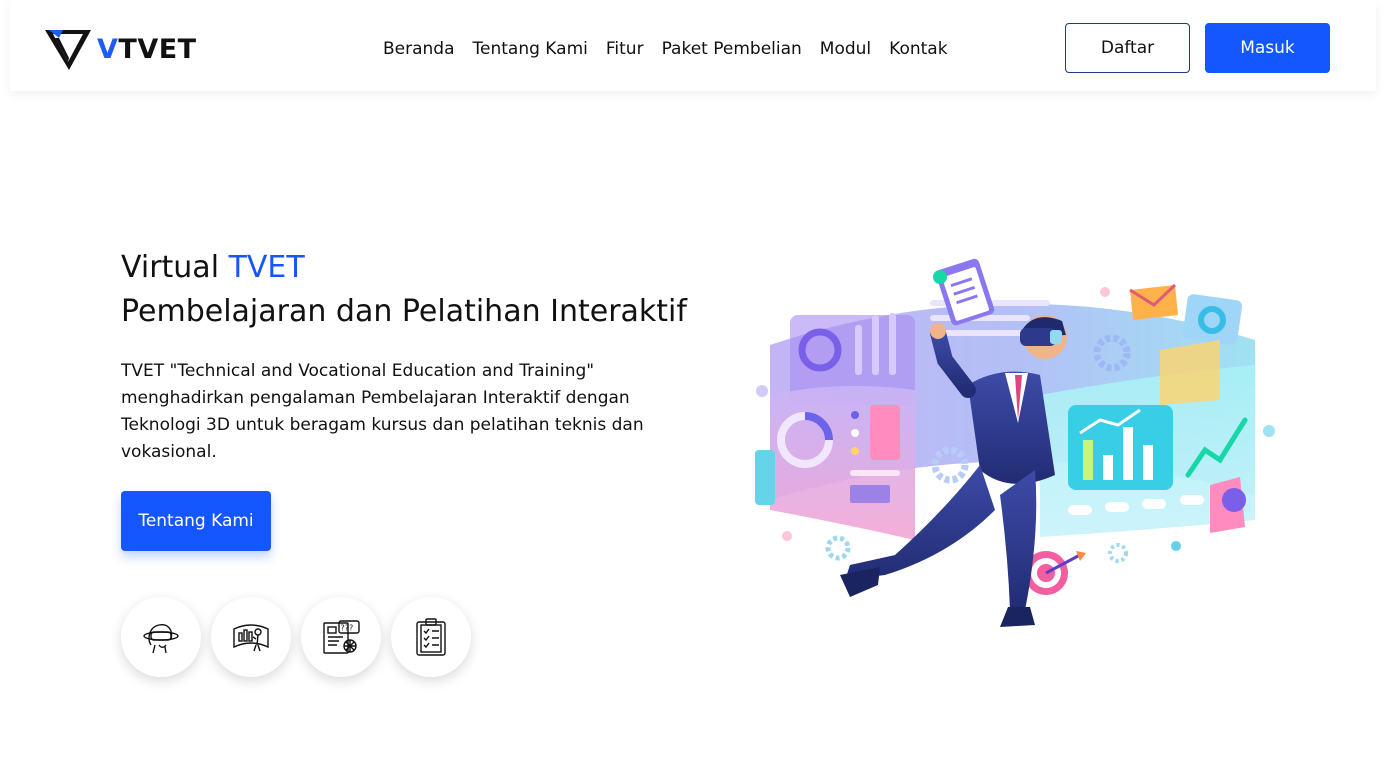 The height and width of the screenshot is (774, 1386). I want to click on nav-item-paket-pembelian: Paket Pembelian, so click(732, 49).